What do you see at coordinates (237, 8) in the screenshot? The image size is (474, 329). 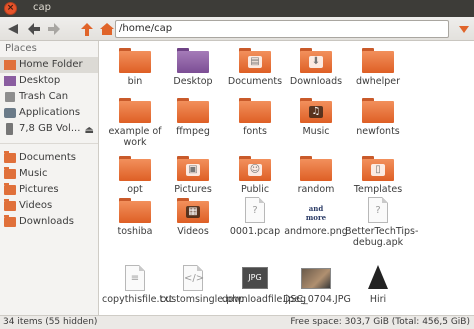 I see `title-bar: × cap` at bounding box center [237, 8].